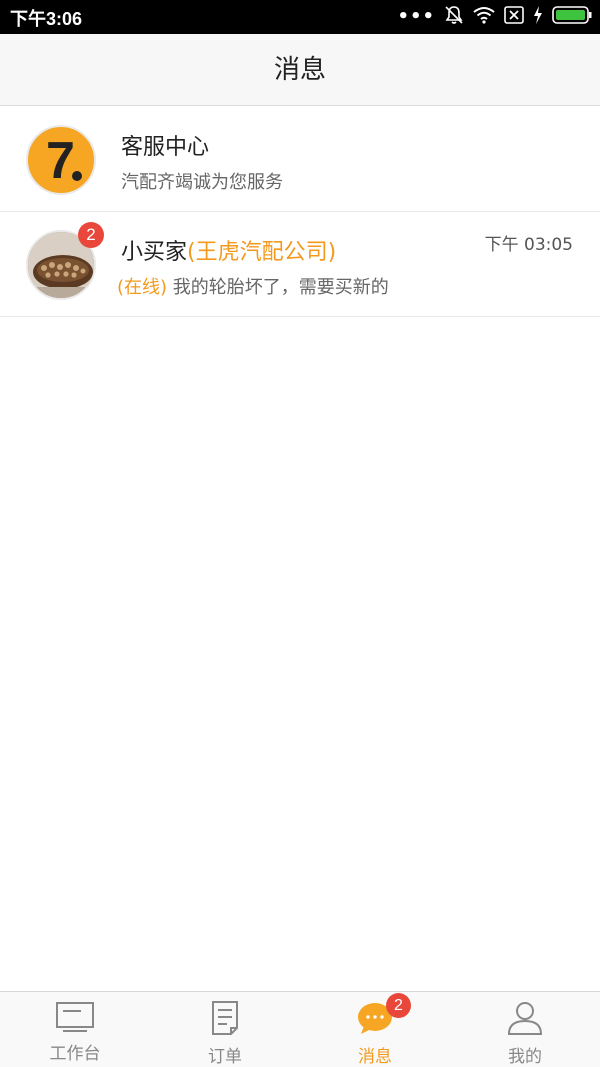  Describe the element at coordinates (300, 17) in the screenshot. I see `status-bar: 下午3:06 •••` at that location.